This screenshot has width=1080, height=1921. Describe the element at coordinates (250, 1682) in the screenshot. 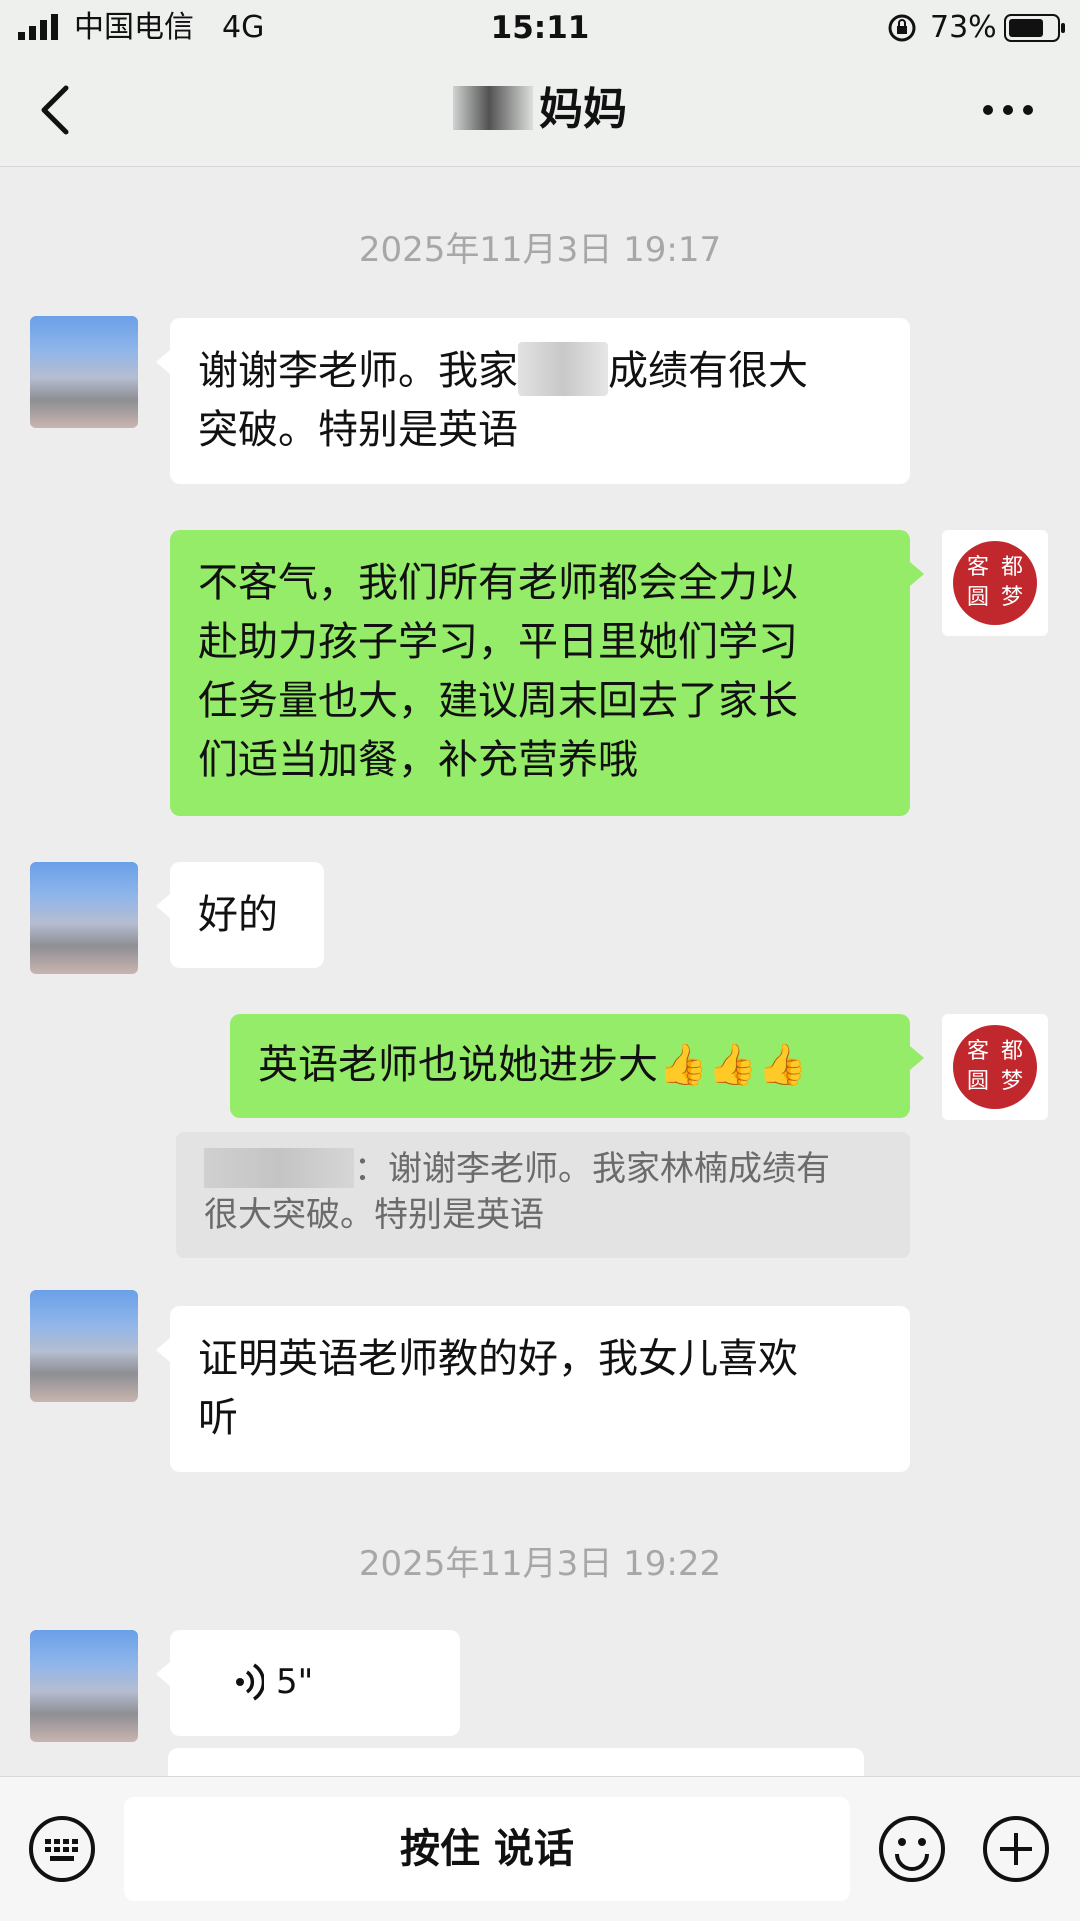

I see `voice-wave-icon` at that location.